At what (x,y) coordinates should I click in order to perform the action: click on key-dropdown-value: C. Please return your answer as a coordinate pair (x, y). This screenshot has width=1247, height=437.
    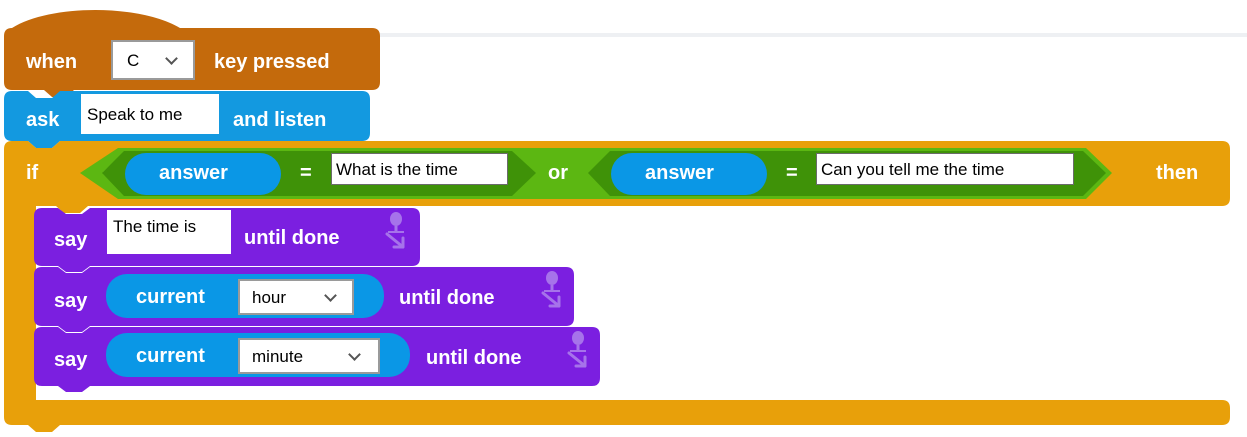
    Looking at the image, I should click on (133, 60).